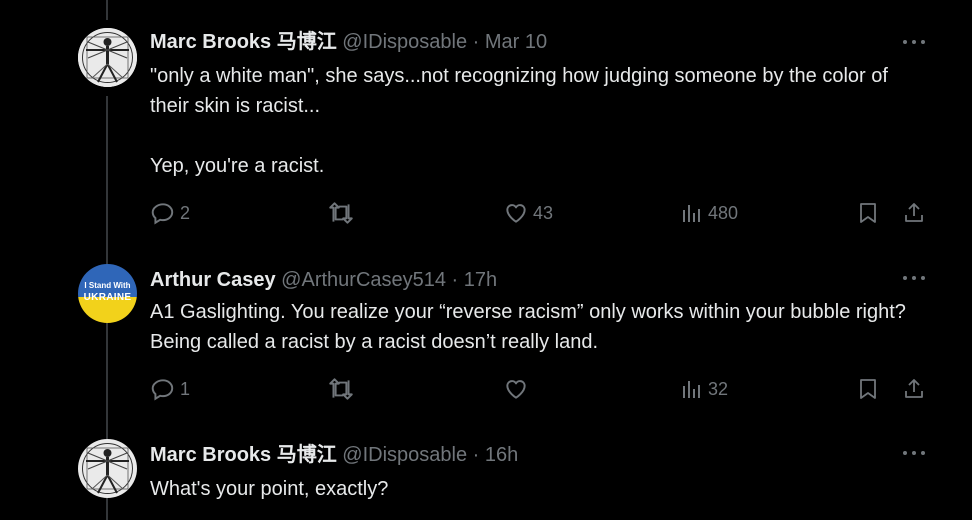 The width and height of the screenshot is (972, 520). I want to click on tweet-text: What's your point, exactly?, so click(269, 489).